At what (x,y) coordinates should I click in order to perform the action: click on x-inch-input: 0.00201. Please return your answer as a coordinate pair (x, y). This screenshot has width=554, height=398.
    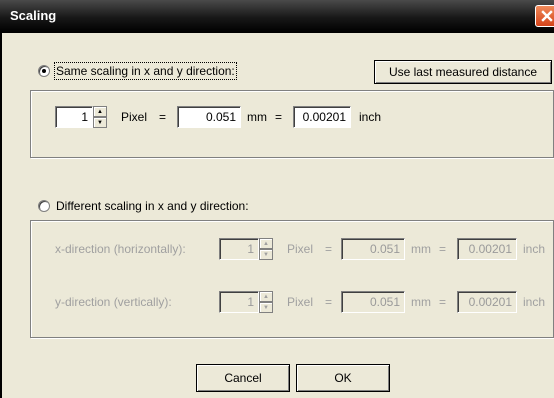
    Looking at the image, I should click on (487, 249).